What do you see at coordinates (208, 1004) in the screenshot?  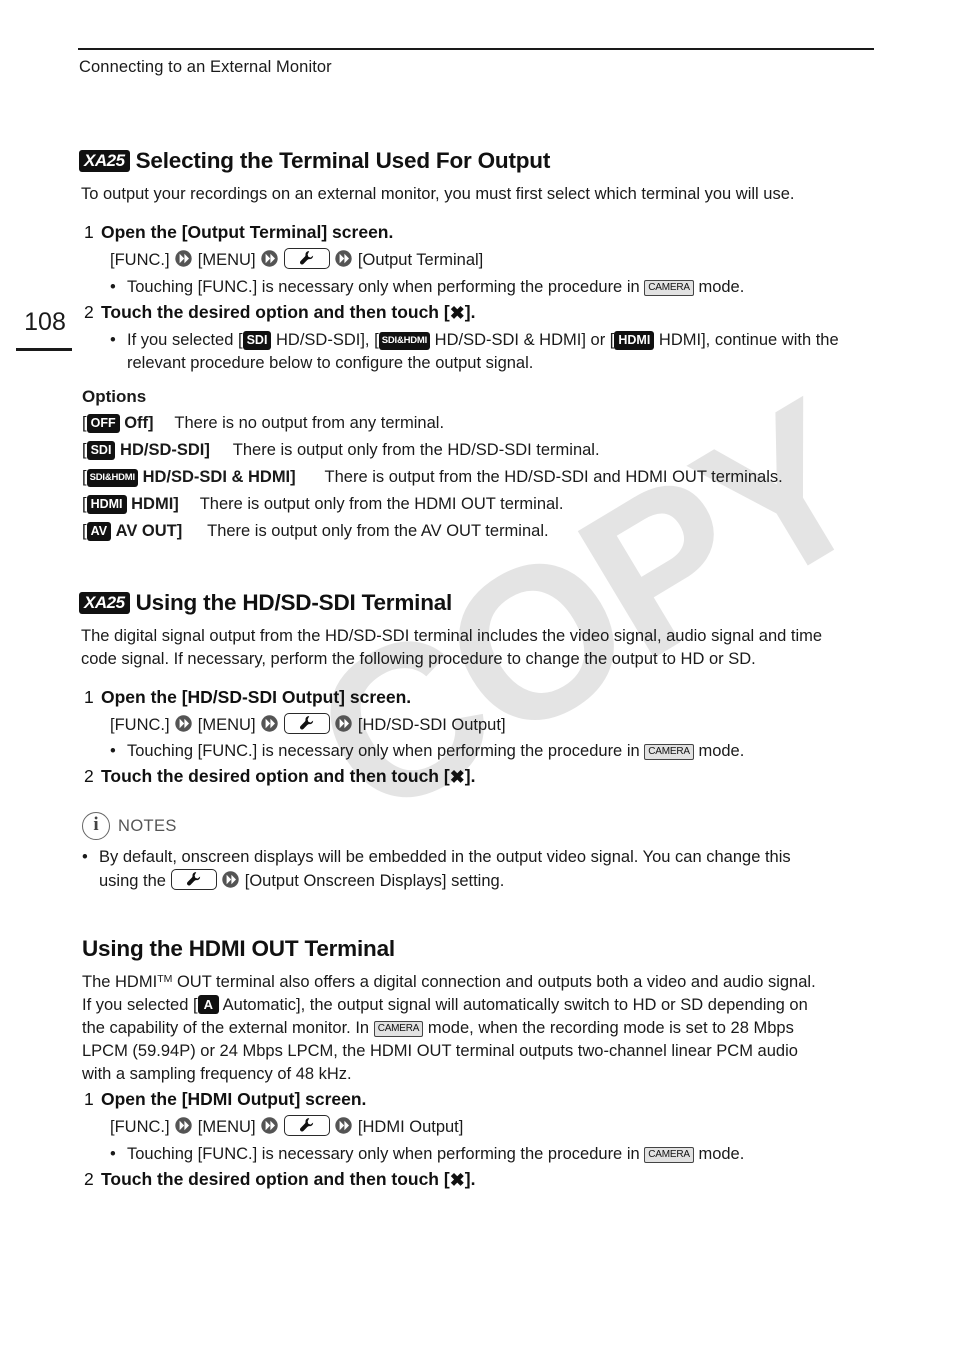 I see `automatic-badge: A` at bounding box center [208, 1004].